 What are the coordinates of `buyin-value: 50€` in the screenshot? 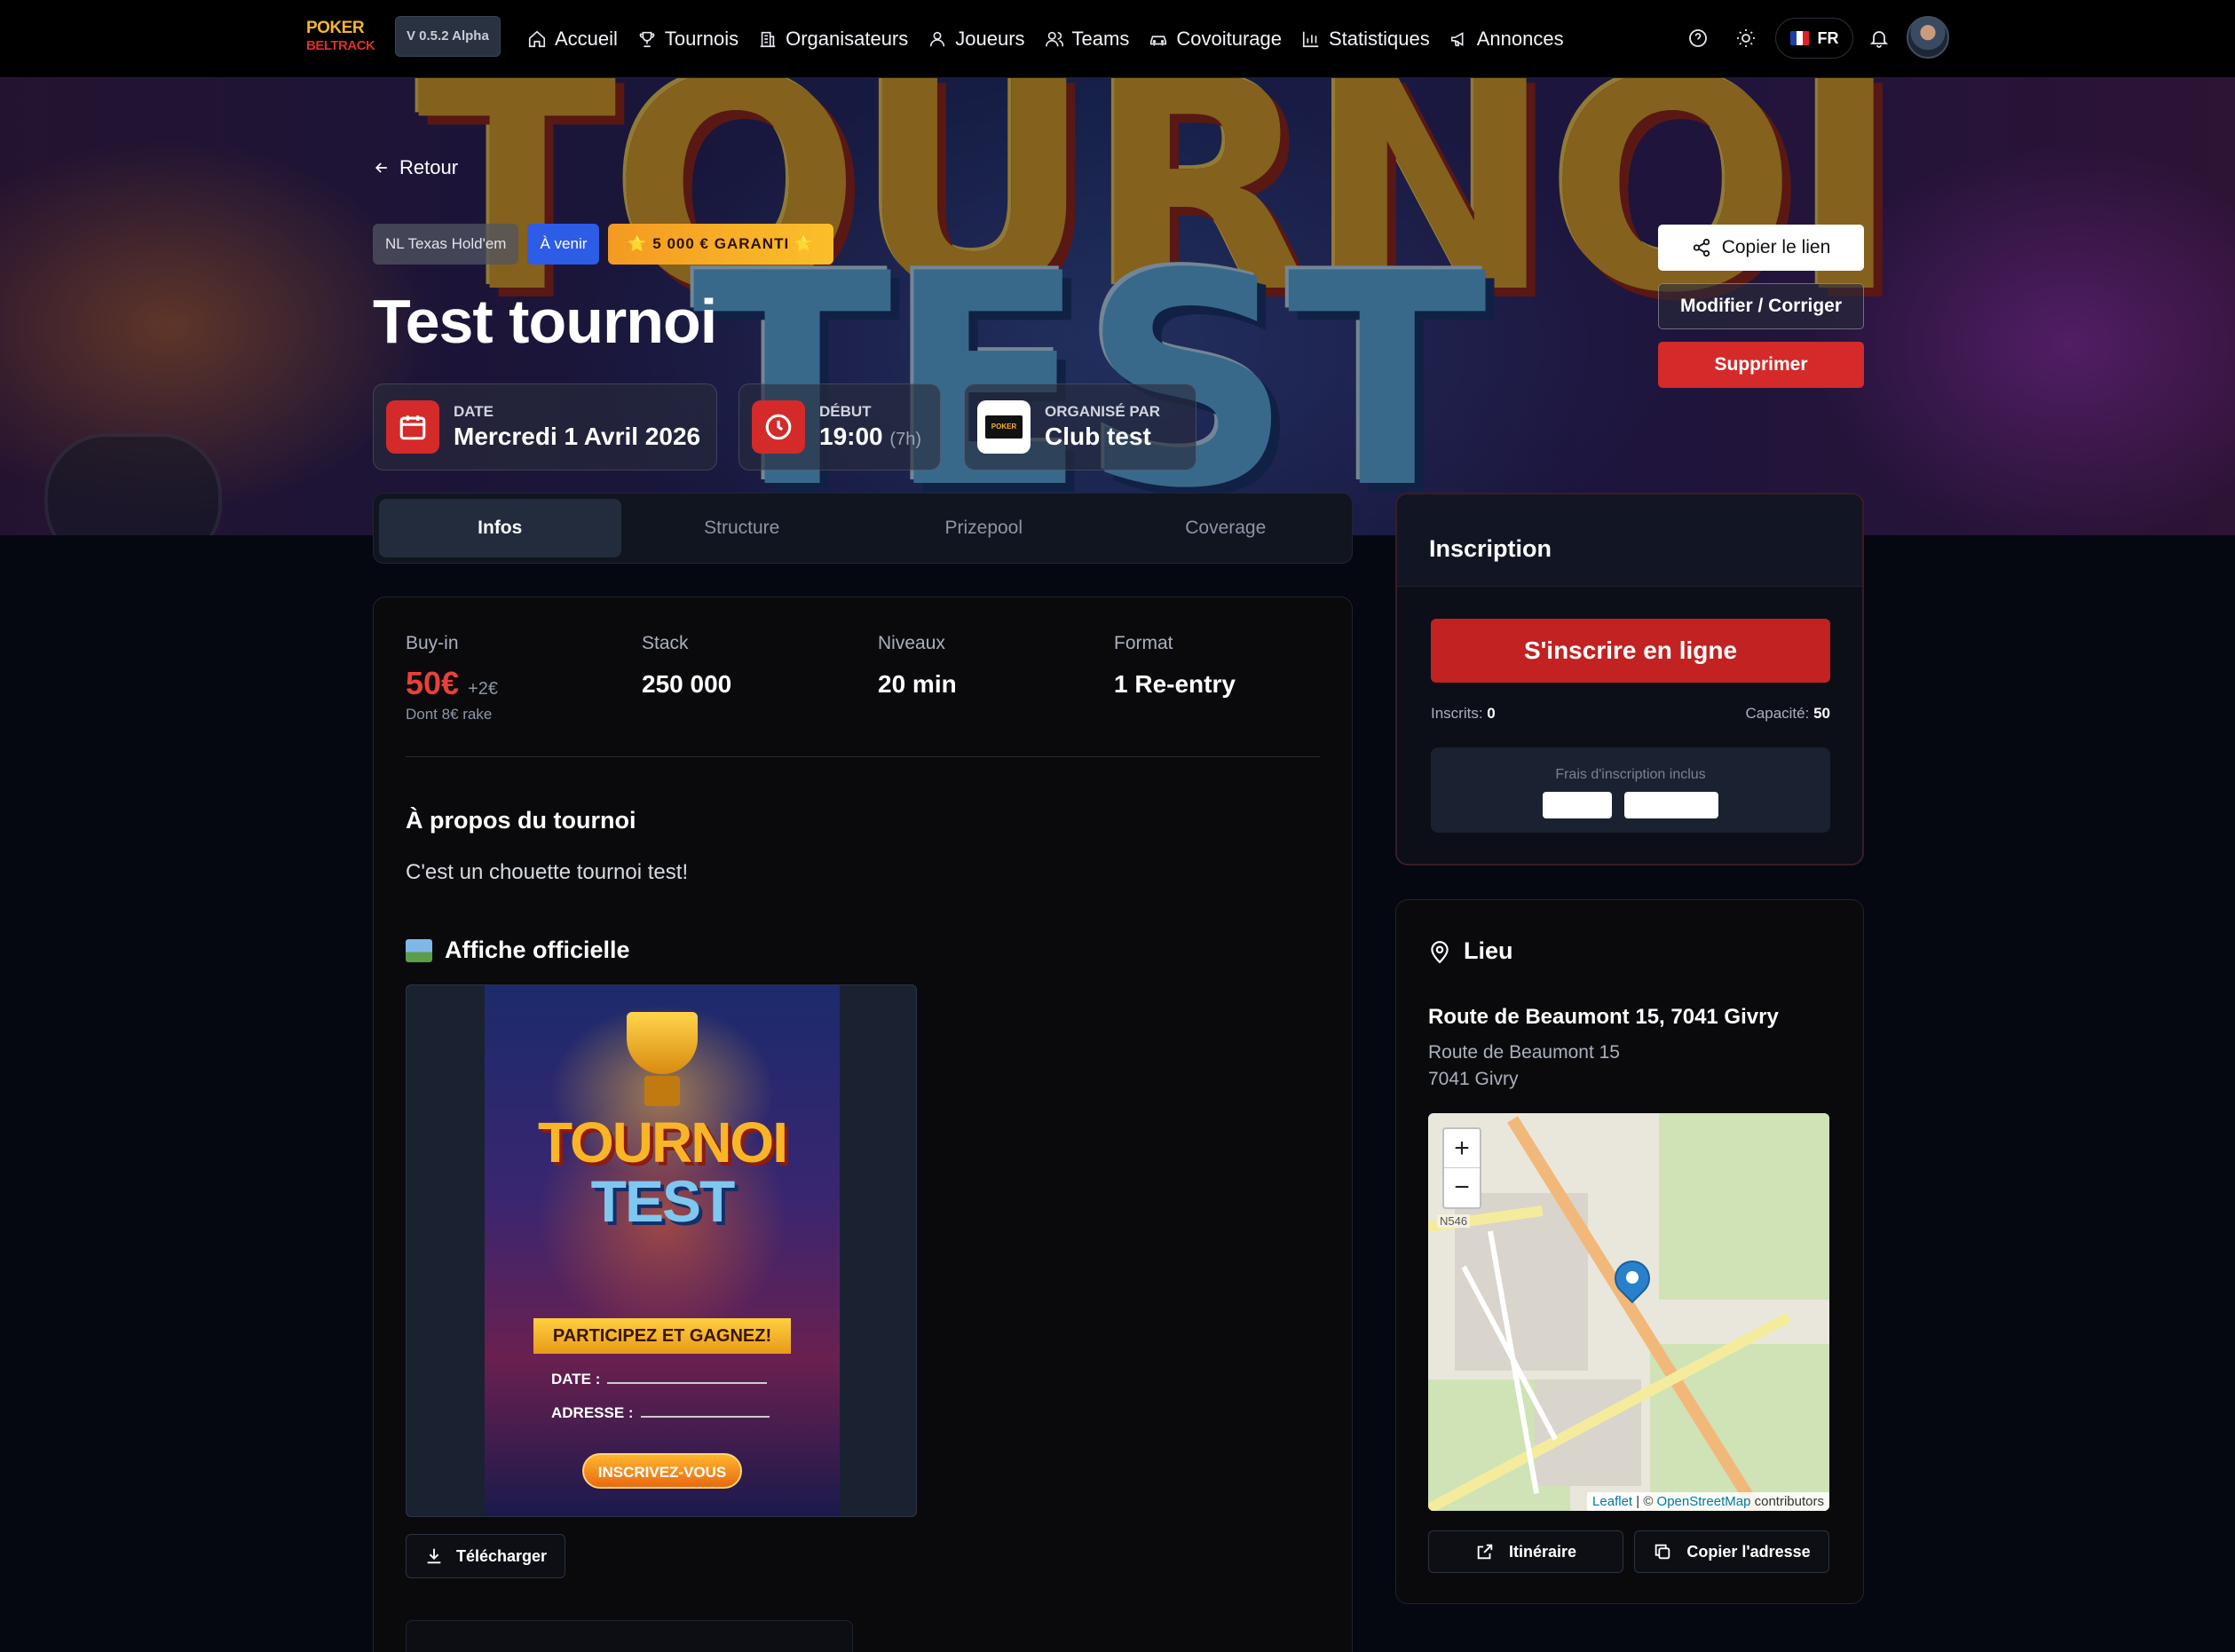 It's located at (433, 683).